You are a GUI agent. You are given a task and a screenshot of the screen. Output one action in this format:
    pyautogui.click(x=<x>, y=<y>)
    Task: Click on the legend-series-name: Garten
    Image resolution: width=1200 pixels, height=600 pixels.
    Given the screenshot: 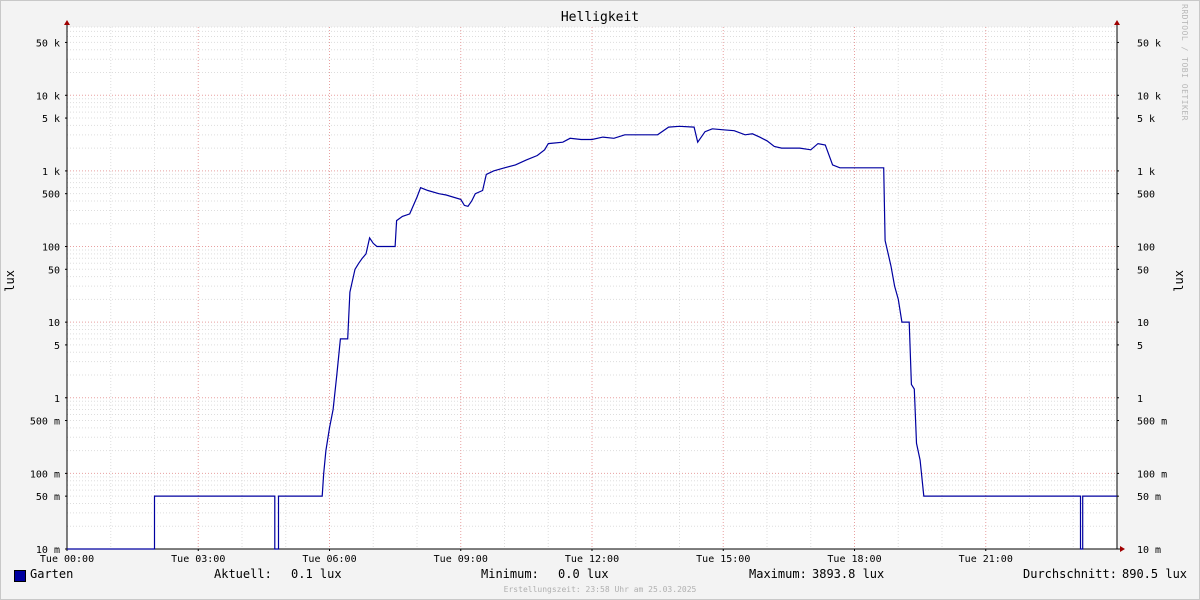 What is the action you would take?
    pyautogui.click(x=52, y=574)
    